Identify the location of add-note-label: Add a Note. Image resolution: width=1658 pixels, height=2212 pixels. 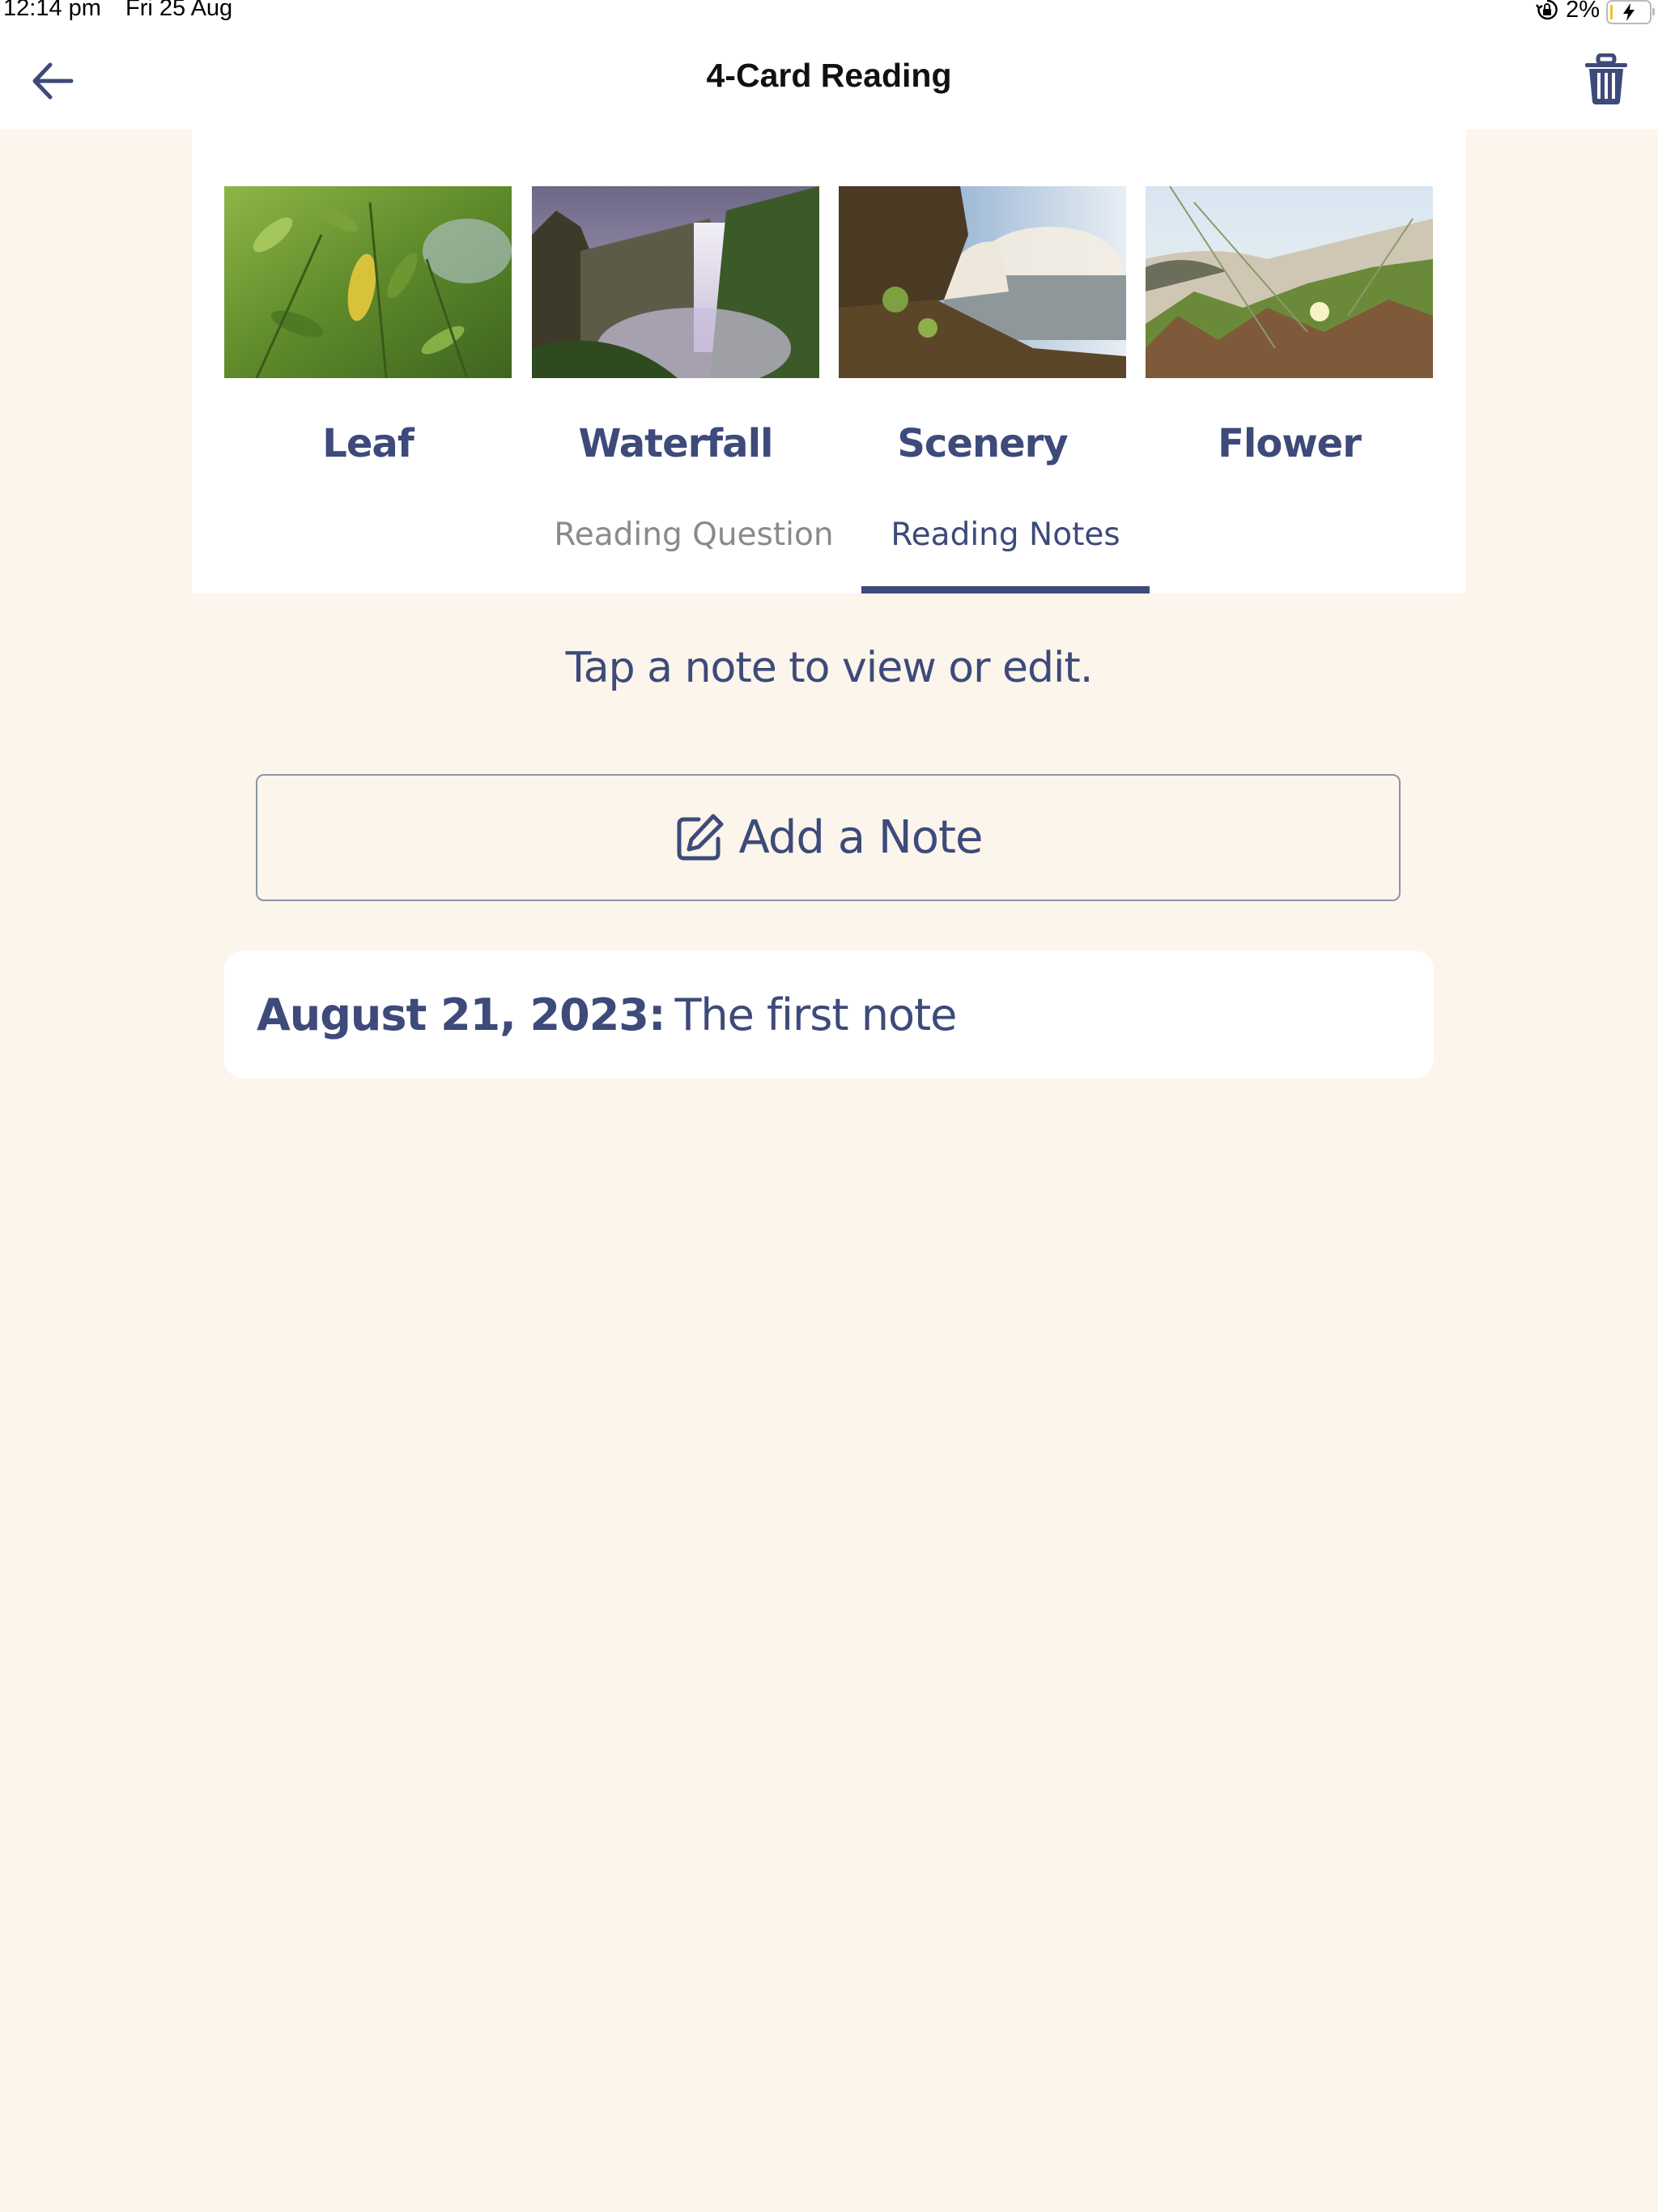
(861, 837).